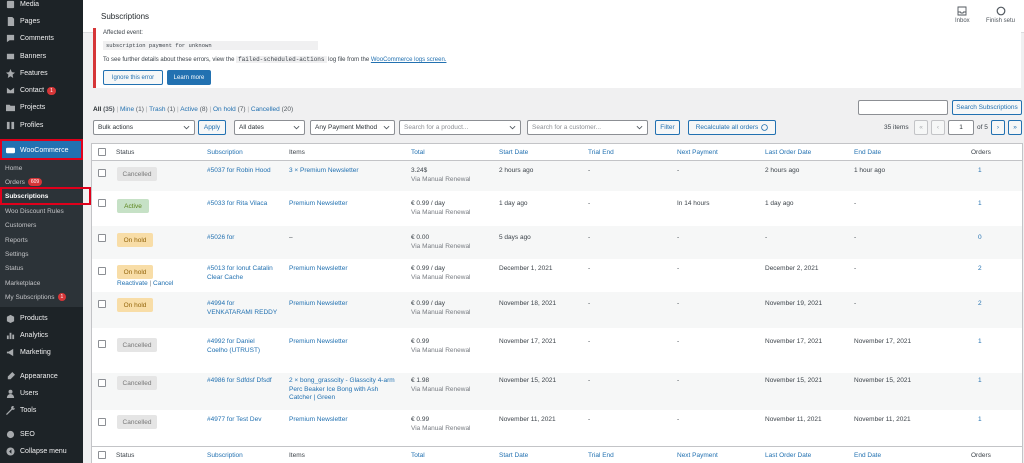  Describe the element at coordinates (324, 171) in the screenshot. I see `item-link: 3 × Premium Newsletter` at that location.